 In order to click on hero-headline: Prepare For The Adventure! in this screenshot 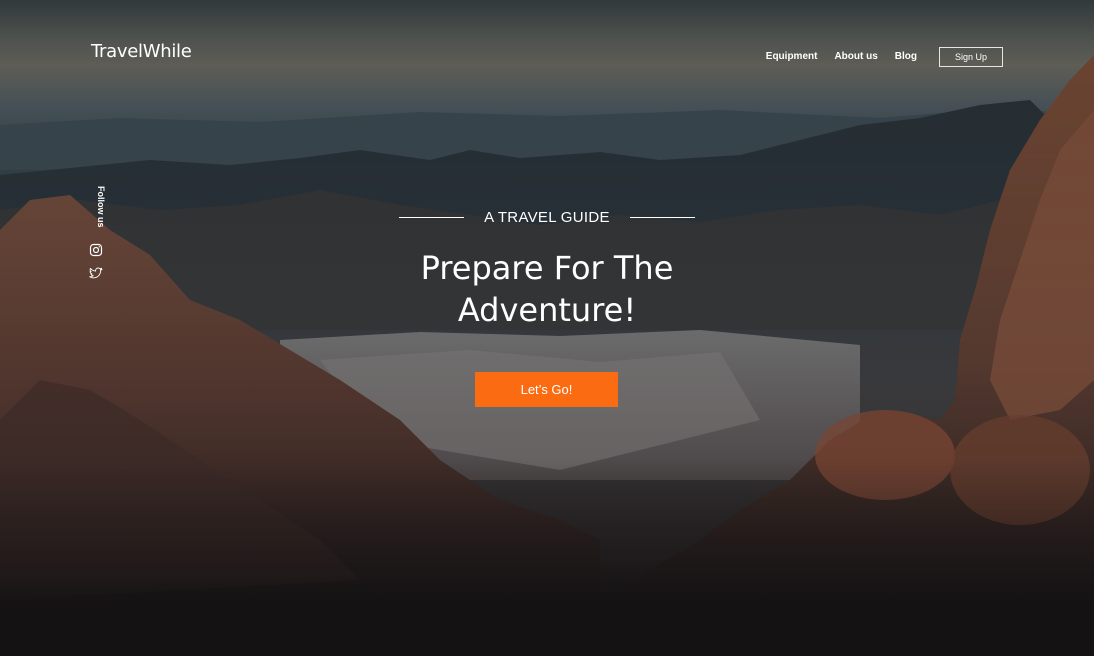, I will do `click(547, 289)`.